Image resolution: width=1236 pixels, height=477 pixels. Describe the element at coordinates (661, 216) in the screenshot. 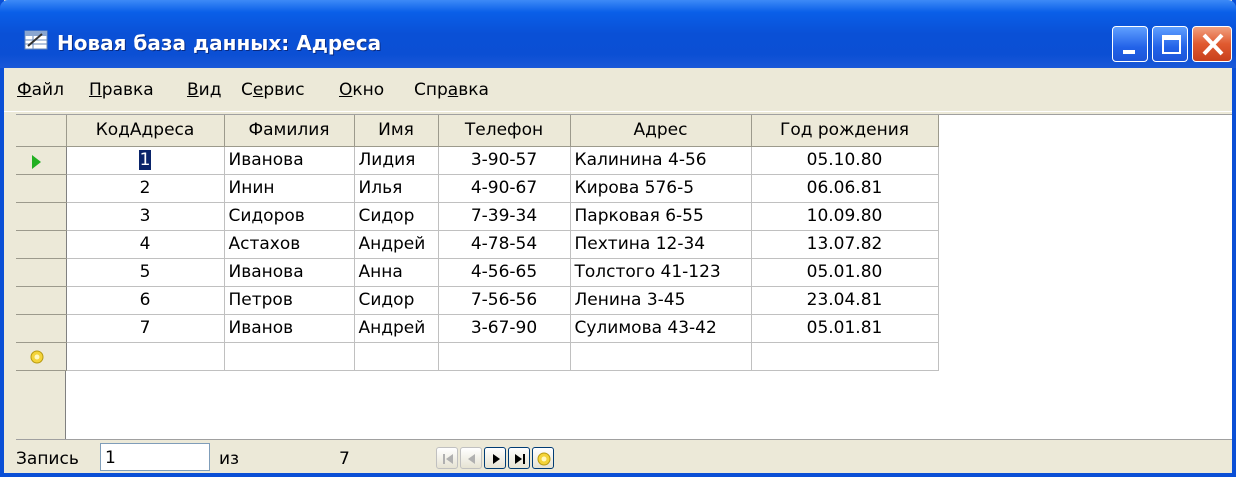

I see `cell: Парковая 6-55` at that location.